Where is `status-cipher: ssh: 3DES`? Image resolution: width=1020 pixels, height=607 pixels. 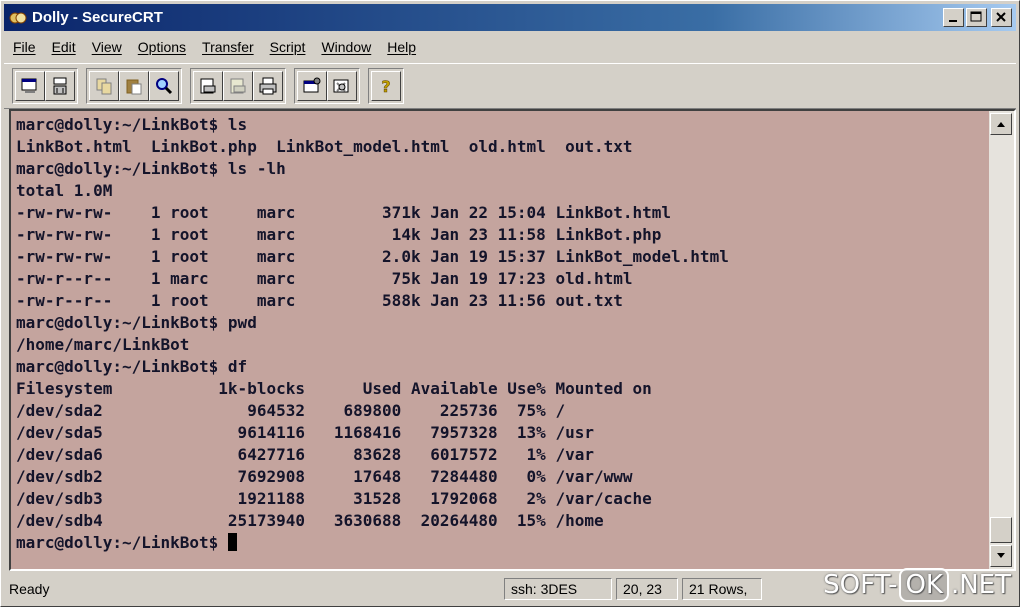 status-cipher: ssh: 3DES is located at coordinates (558, 589).